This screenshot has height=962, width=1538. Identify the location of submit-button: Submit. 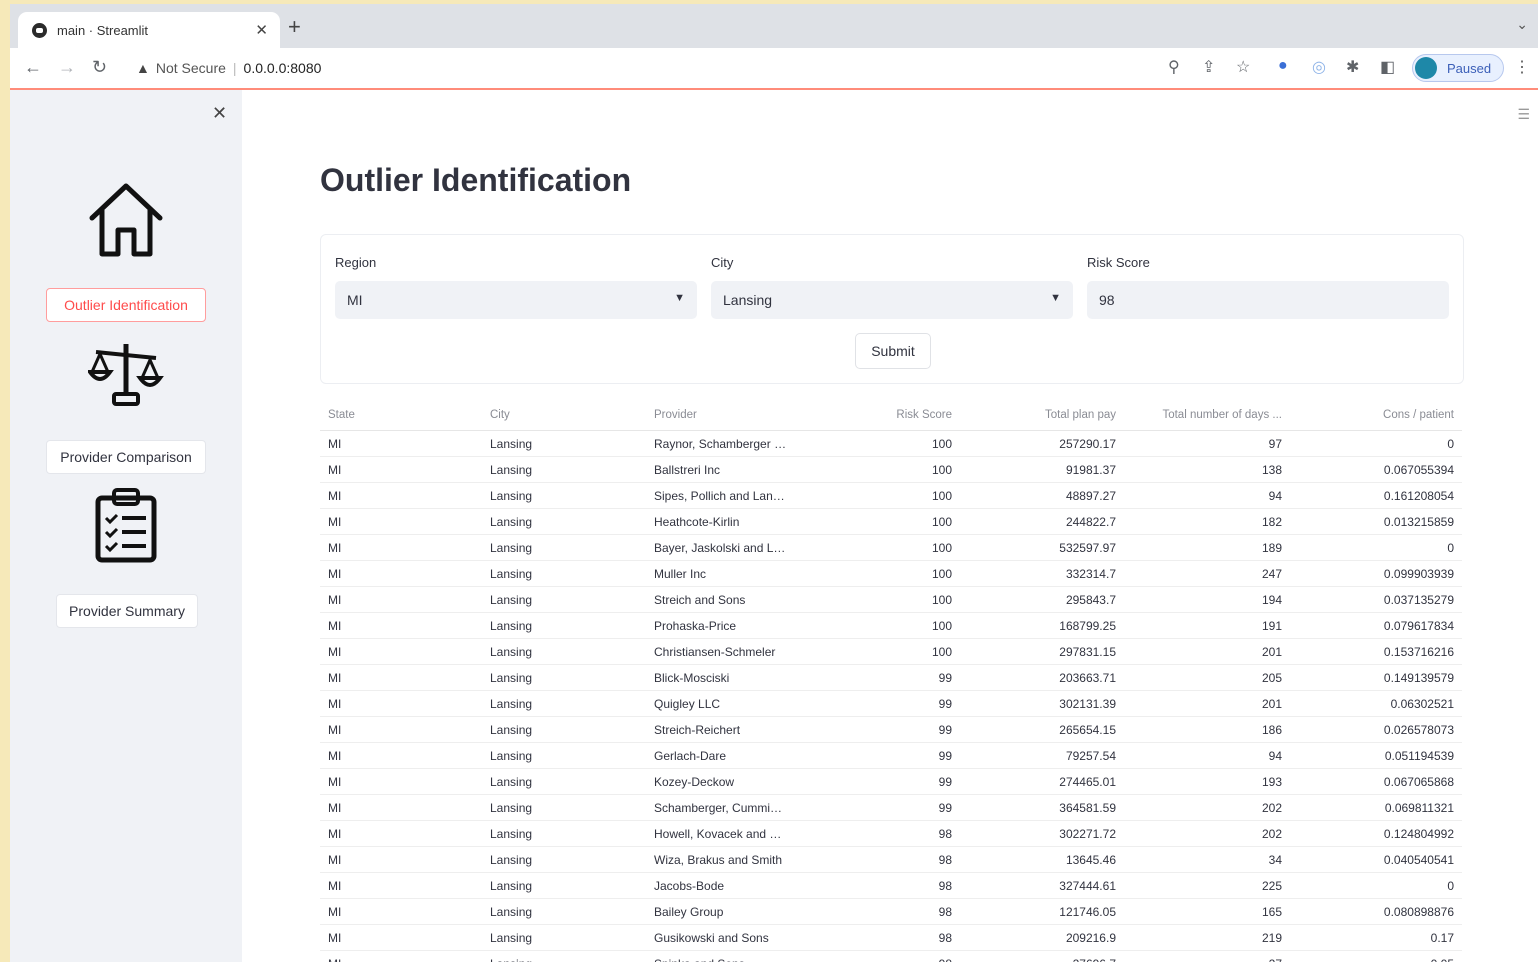
(893, 351).